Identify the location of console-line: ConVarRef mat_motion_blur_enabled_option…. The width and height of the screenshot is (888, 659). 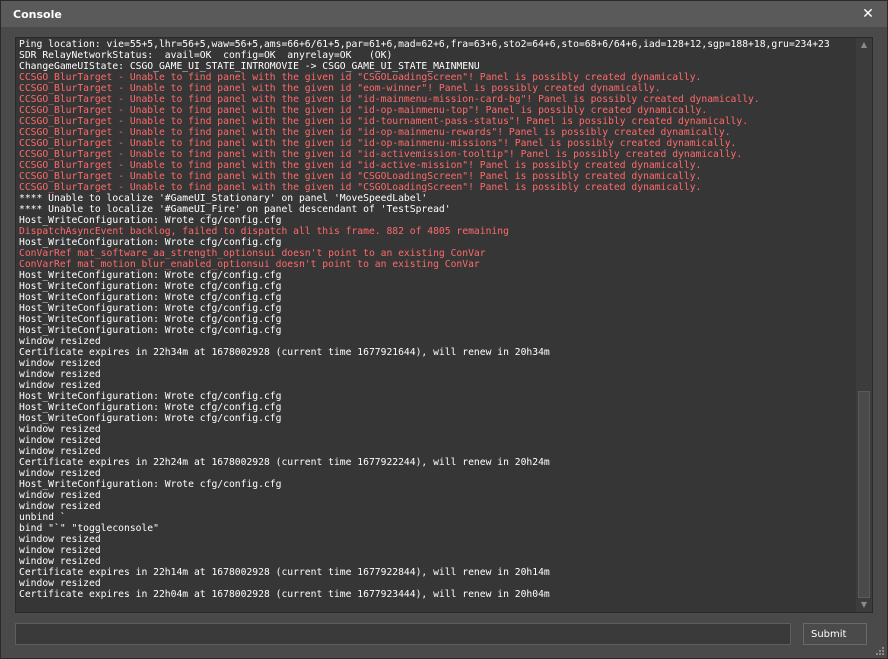
(249, 264).